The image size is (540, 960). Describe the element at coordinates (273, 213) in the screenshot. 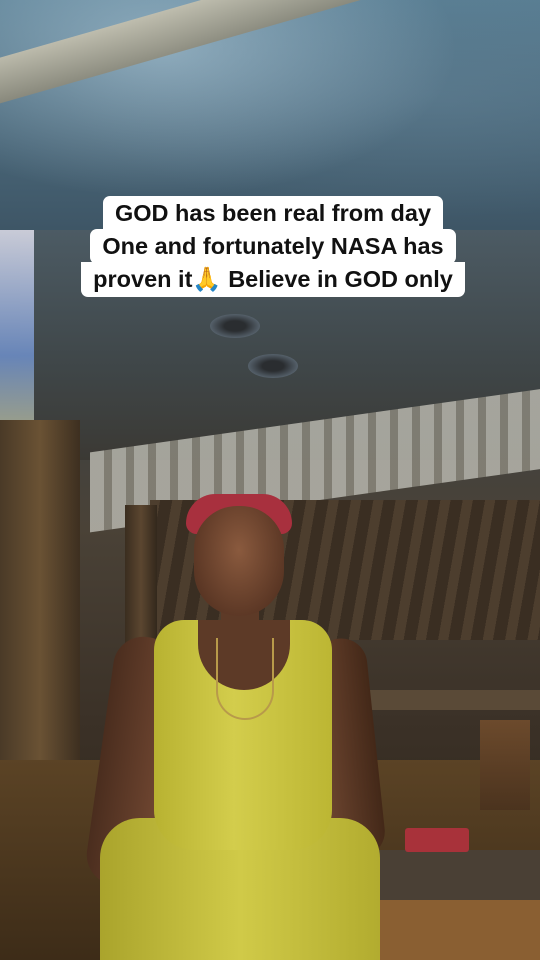

I see `caption-line: GOD has been real from day` at that location.